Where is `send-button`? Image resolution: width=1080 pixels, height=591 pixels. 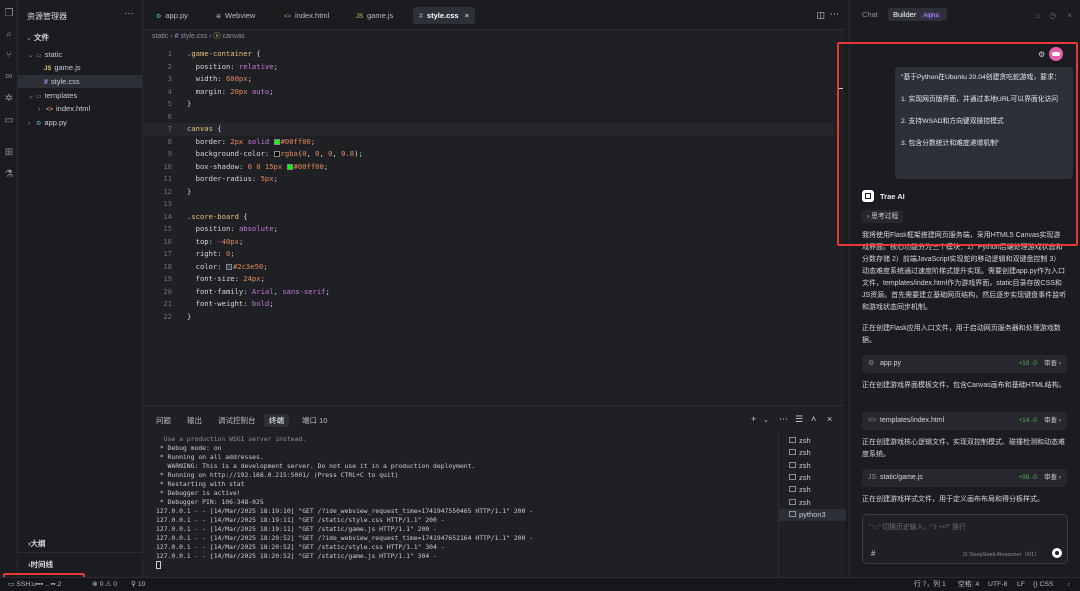
send-button is located at coordinates (1057, 553).